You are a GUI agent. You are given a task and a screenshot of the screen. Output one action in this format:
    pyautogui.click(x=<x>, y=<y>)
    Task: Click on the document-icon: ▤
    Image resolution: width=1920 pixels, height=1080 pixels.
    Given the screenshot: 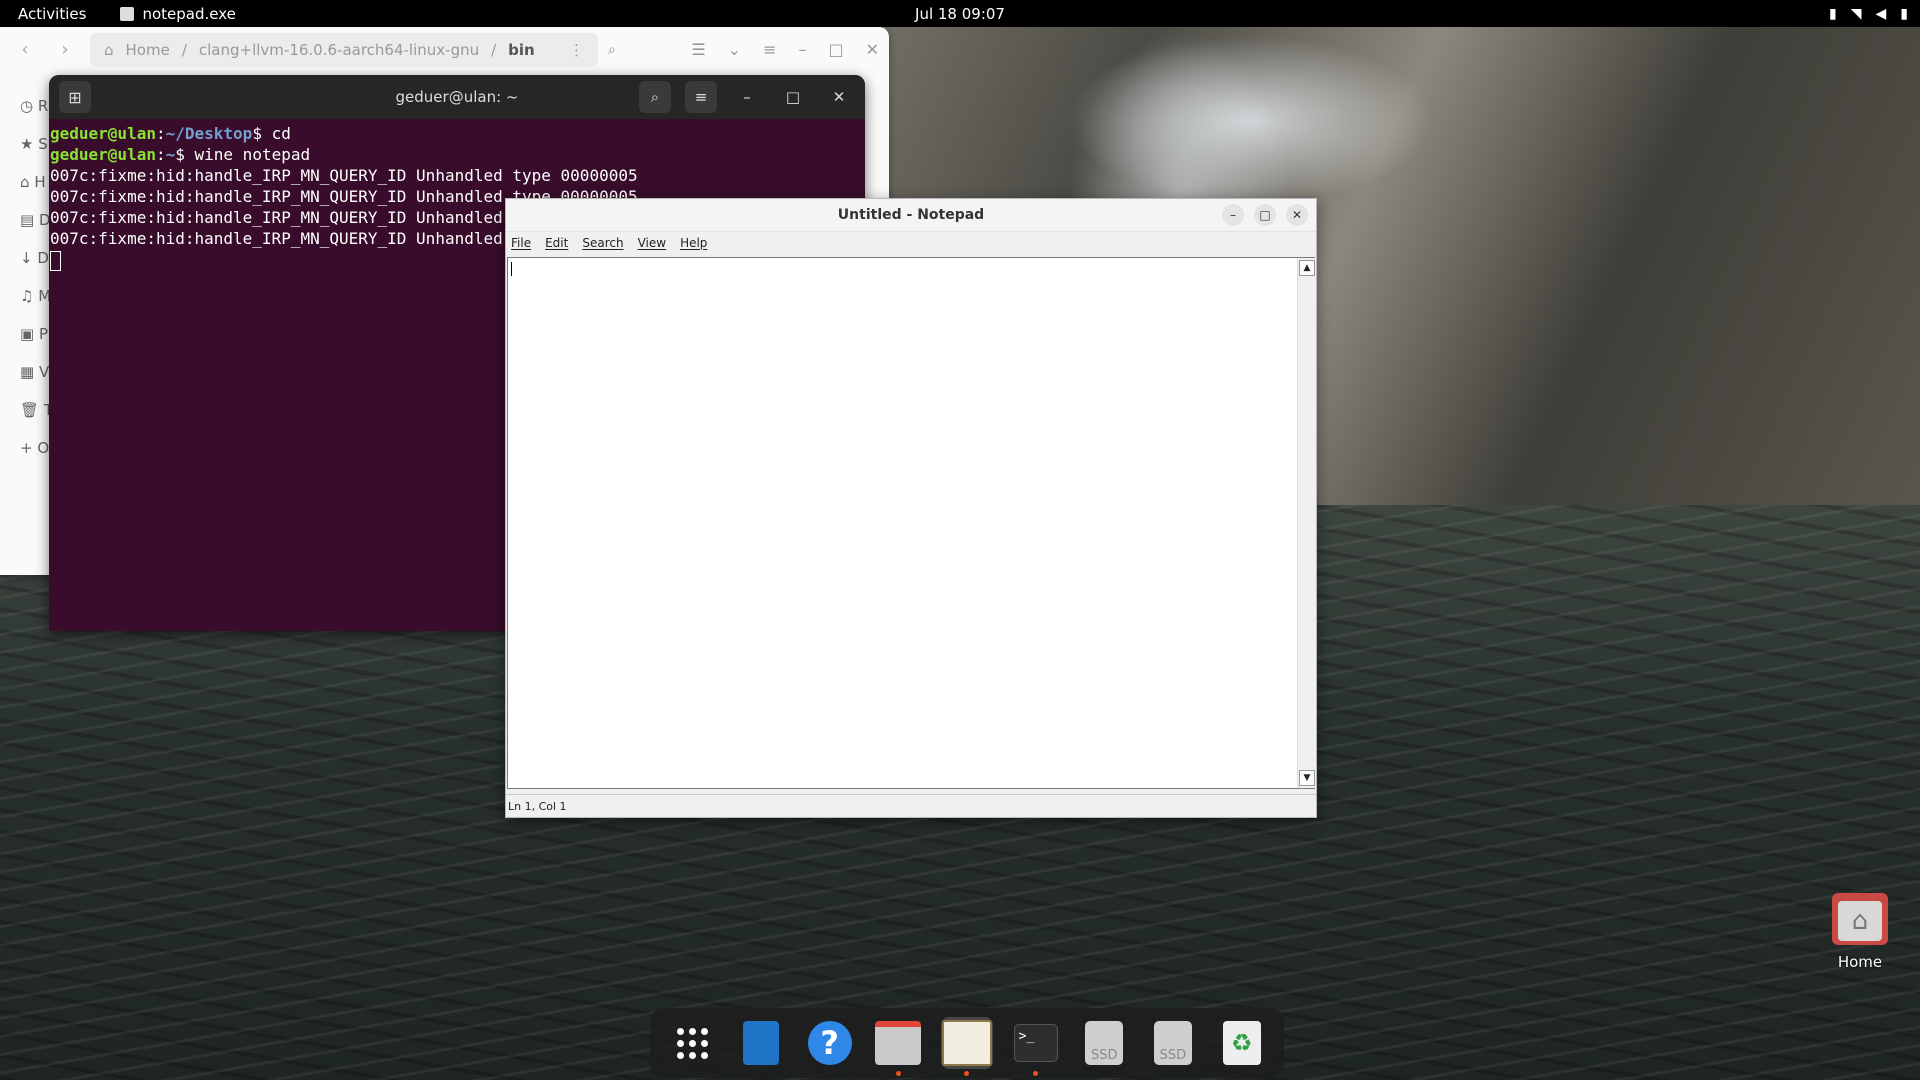 What is the action you would take?
    pyautogui.click(x=27, y=220)
    